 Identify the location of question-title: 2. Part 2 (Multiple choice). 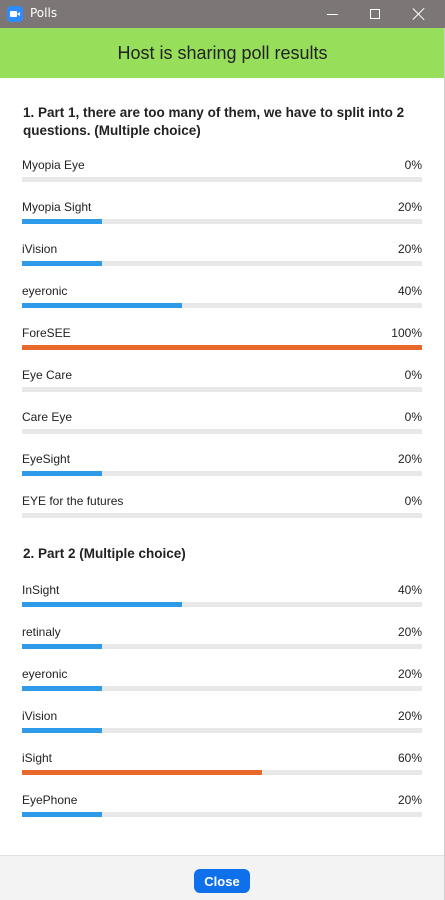
(104, 553).